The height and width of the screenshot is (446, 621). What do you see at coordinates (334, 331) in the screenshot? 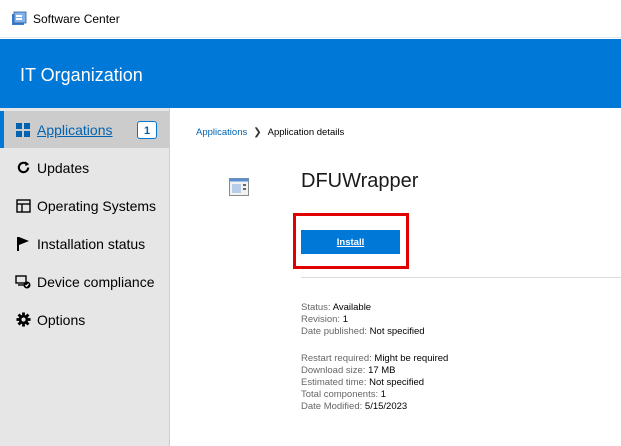
I see `detail-key: Date published:` at bounding box center [334, 331].